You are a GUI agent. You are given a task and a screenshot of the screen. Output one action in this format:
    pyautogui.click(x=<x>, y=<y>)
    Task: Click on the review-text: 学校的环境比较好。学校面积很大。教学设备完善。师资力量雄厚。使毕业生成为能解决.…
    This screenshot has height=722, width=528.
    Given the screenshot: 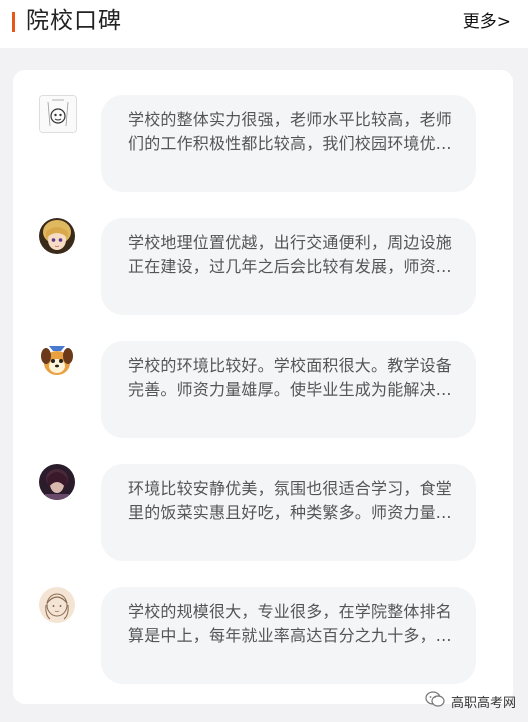 What is the action you would take?
    pyautogui.click(x=288, y=389)
    